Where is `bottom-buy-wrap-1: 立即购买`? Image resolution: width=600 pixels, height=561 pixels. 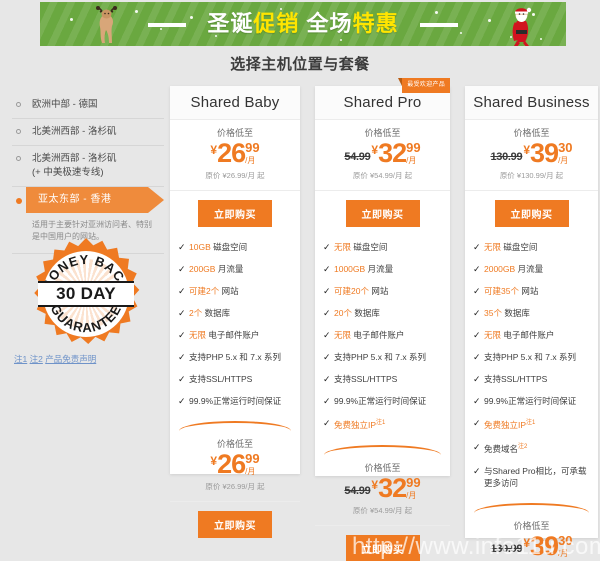 bottom-buy-wrap-1: 立即购买 is located at coordinates (382, 543).